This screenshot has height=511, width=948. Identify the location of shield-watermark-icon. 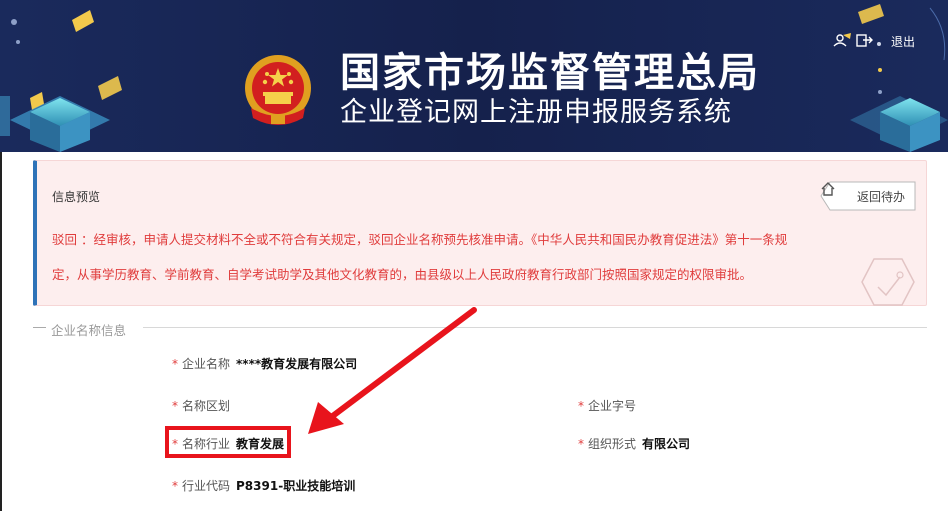
(888, 282).